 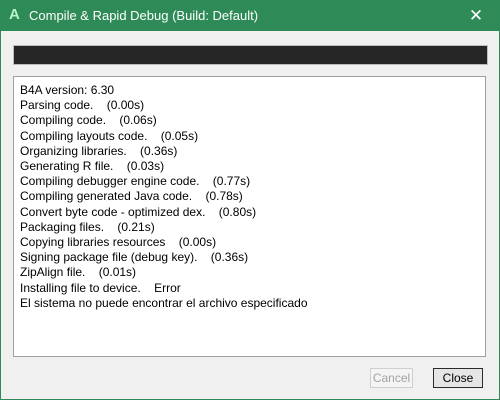 I want to click on cancel-button: Cancel, so click(x=391, y=378).